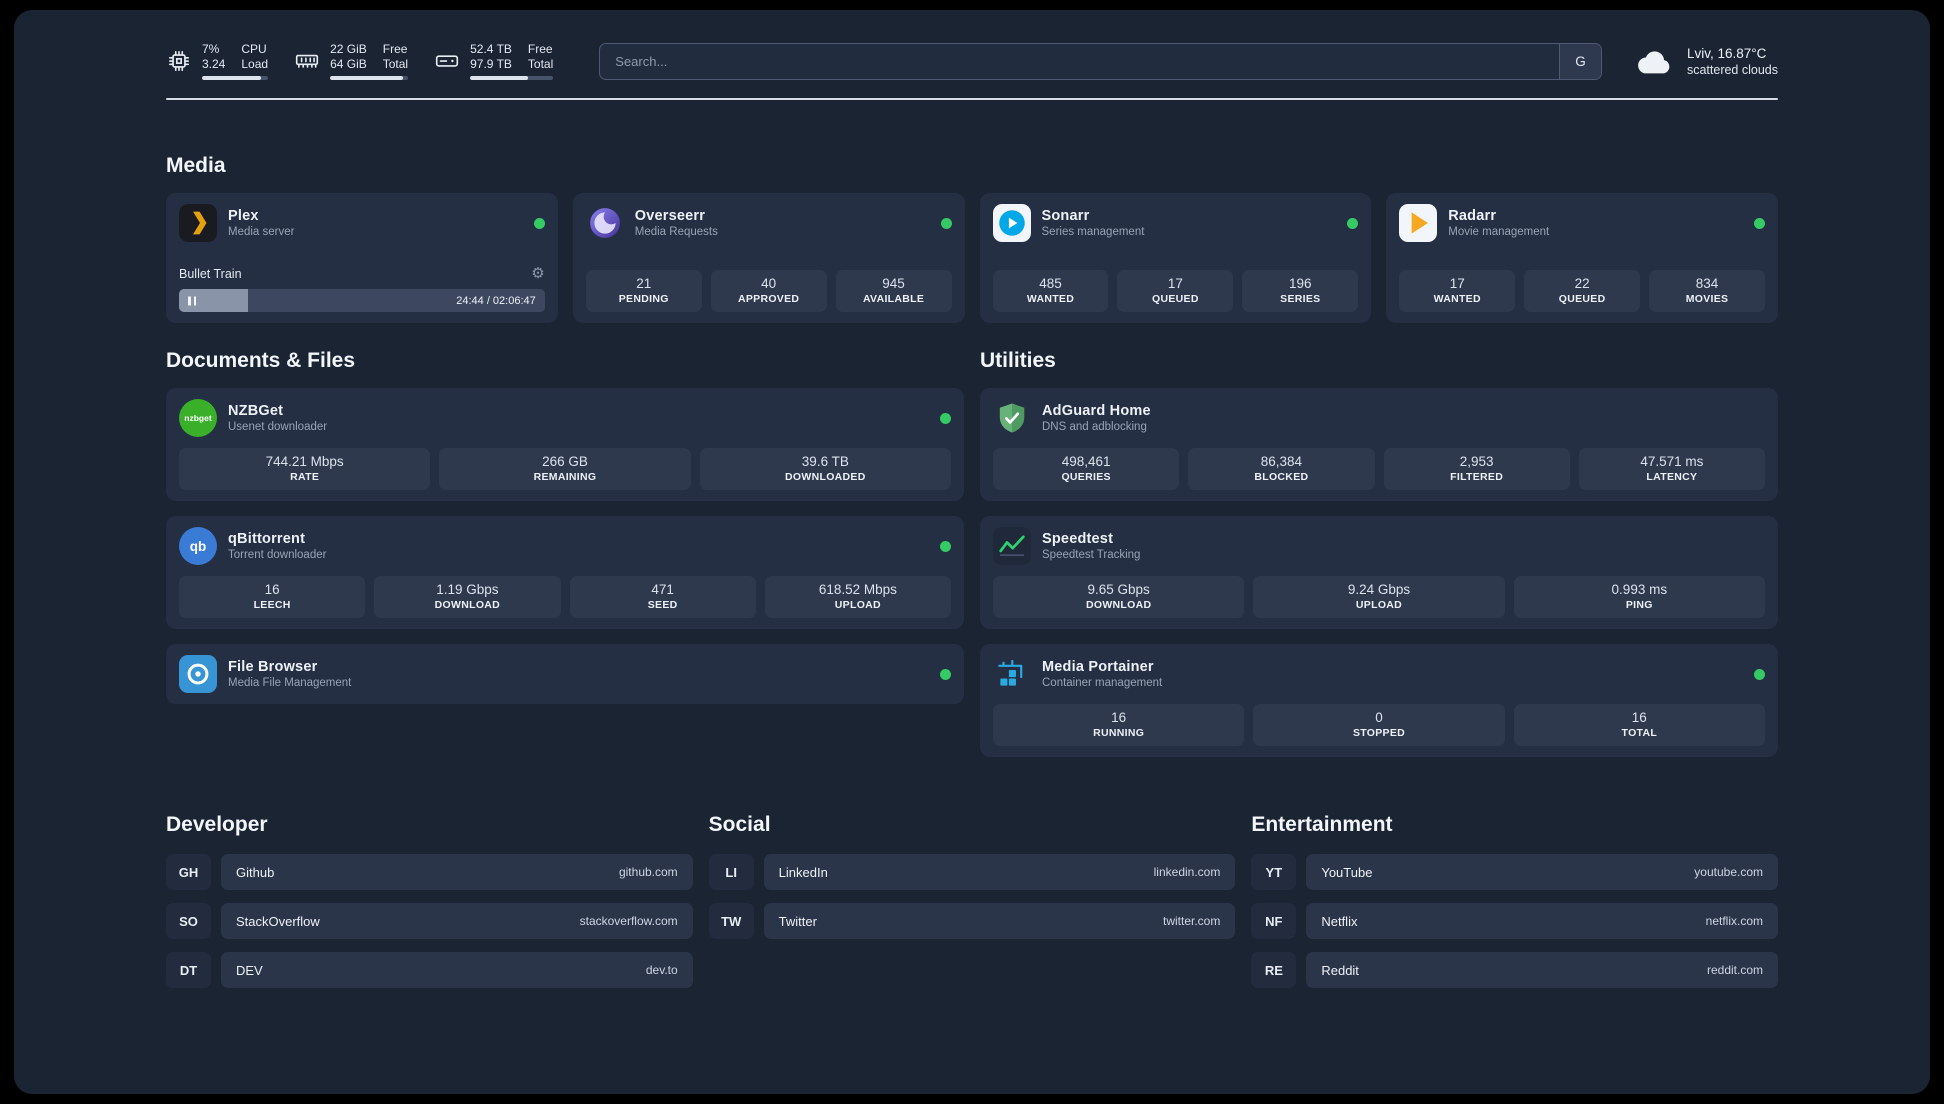  What do you see at coordinates (731, 921) in the screenshot?
I see `twitter-abbr-icon: TW` at bounding box center [731, 921].